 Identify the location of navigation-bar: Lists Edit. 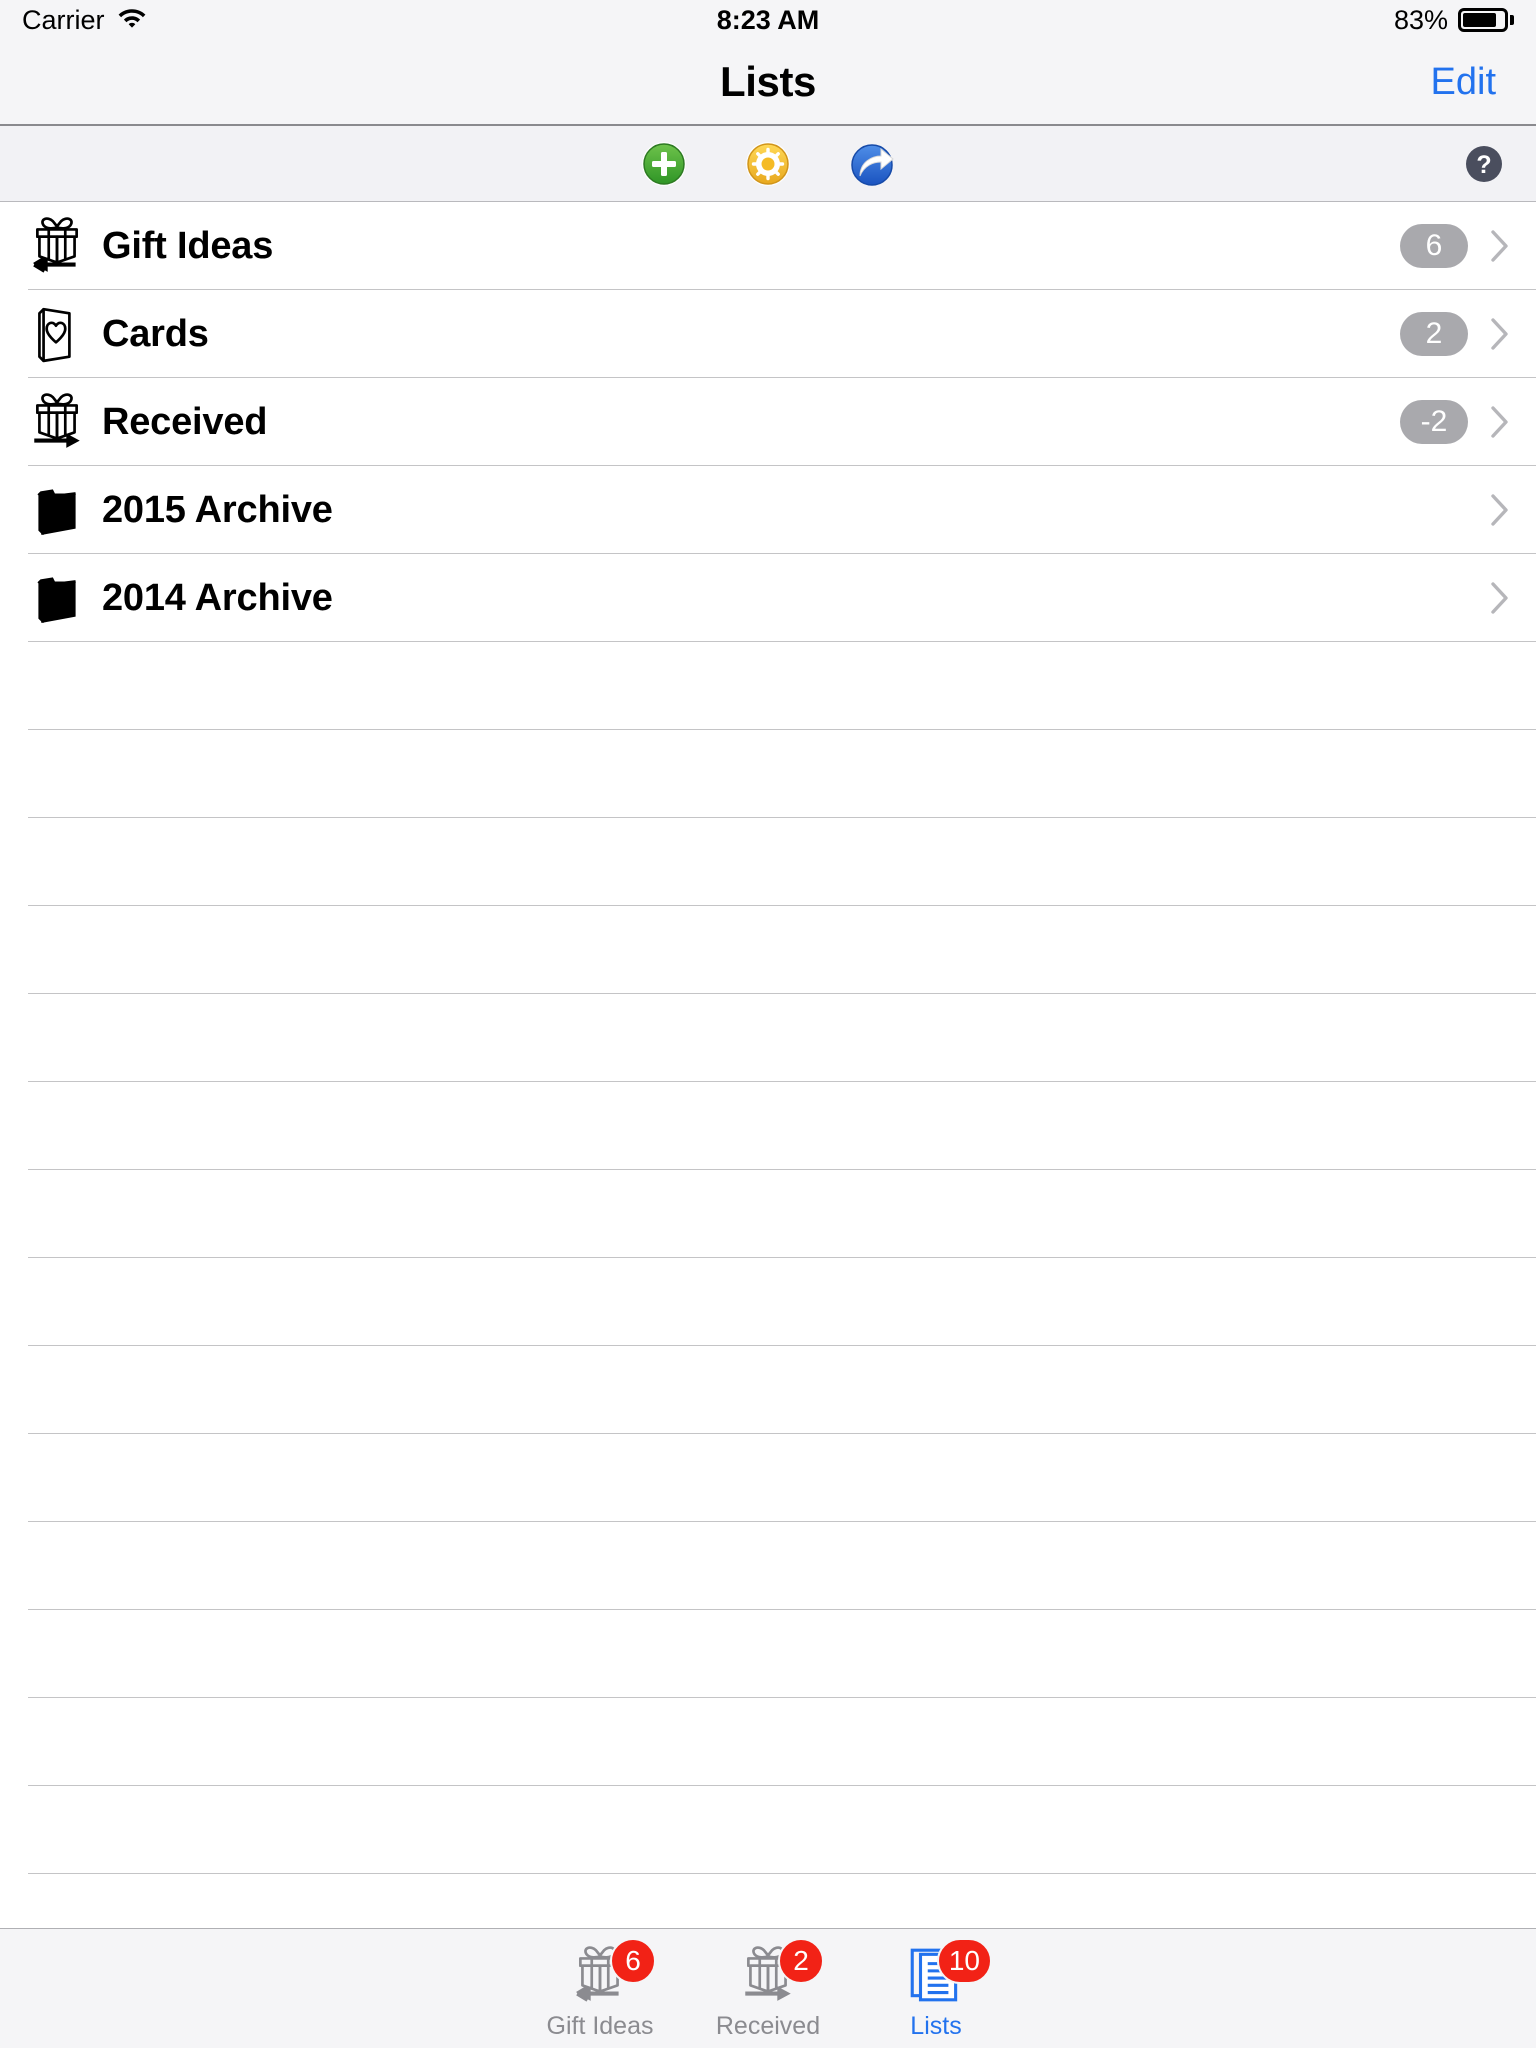
(768, 83).